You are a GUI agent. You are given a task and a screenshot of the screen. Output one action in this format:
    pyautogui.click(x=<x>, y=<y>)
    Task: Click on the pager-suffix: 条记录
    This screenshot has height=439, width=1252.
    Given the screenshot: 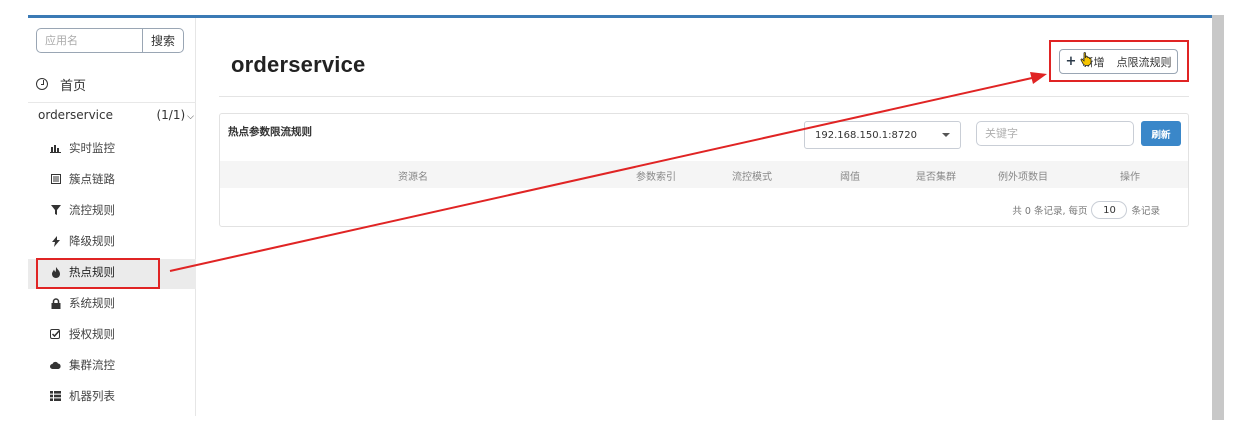 What is the action you would take?
    pyautogui.click(x=1145, y=211)
    